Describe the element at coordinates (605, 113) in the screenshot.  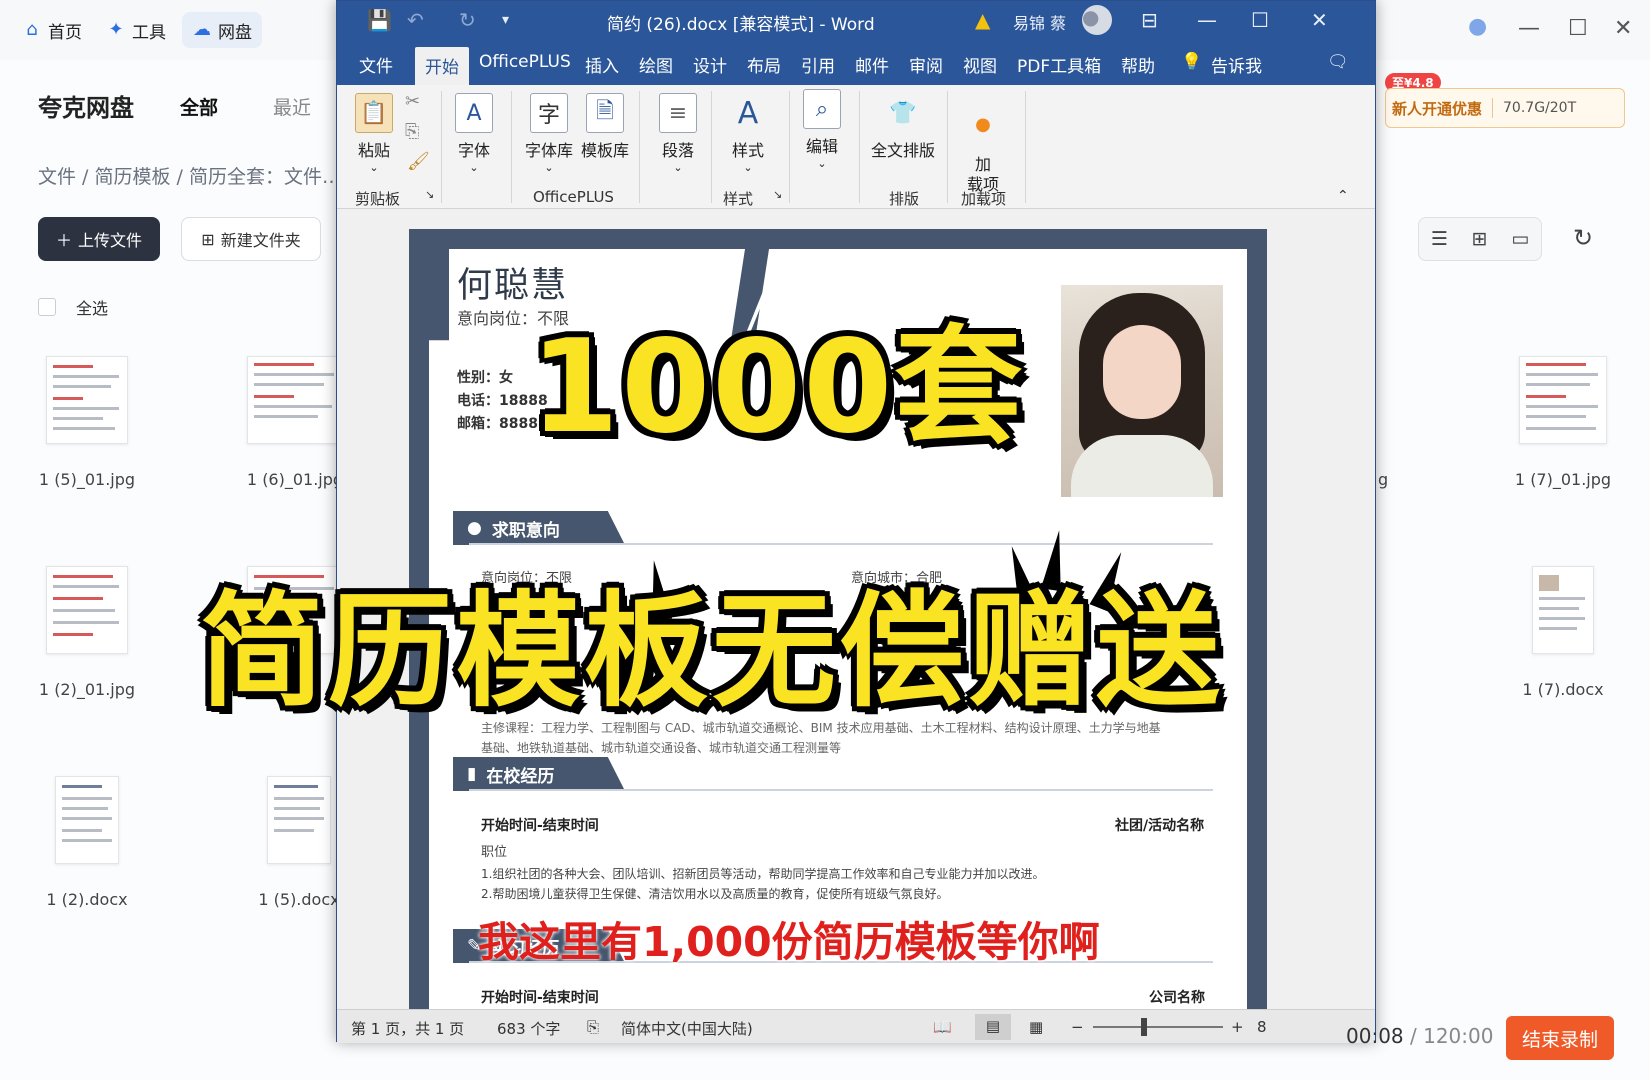
I see `template-library-icon: 🗎` at that location.